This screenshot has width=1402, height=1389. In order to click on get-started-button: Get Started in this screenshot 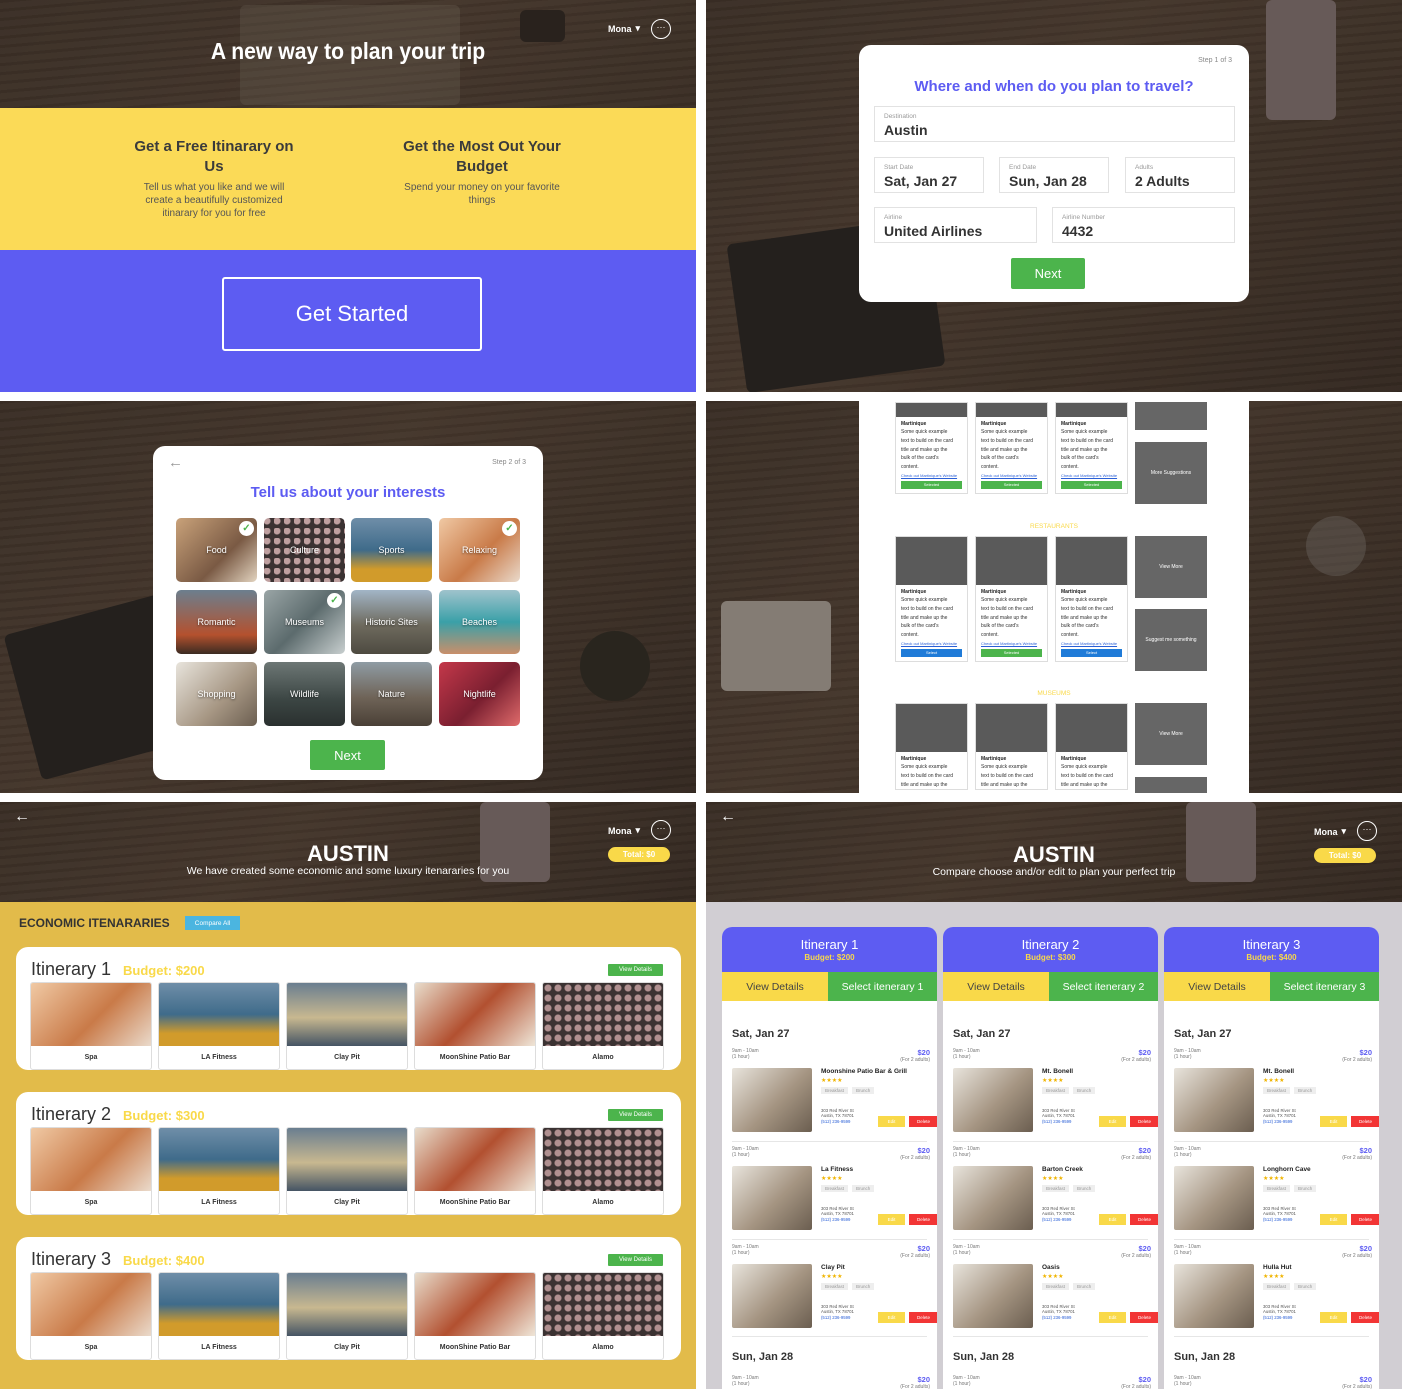, I will do `click(352, 314)`.